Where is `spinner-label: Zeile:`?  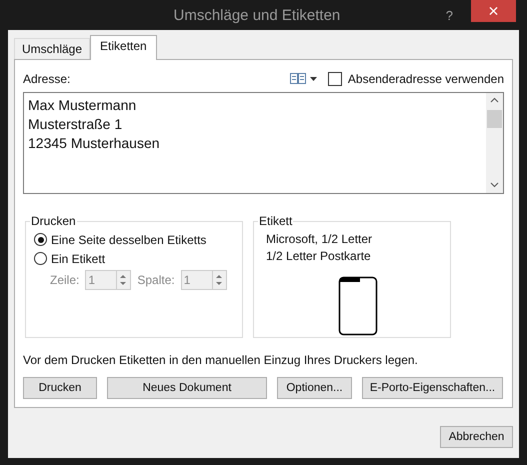 spinner-label: Zeile: is located at coordinates (65, 280).